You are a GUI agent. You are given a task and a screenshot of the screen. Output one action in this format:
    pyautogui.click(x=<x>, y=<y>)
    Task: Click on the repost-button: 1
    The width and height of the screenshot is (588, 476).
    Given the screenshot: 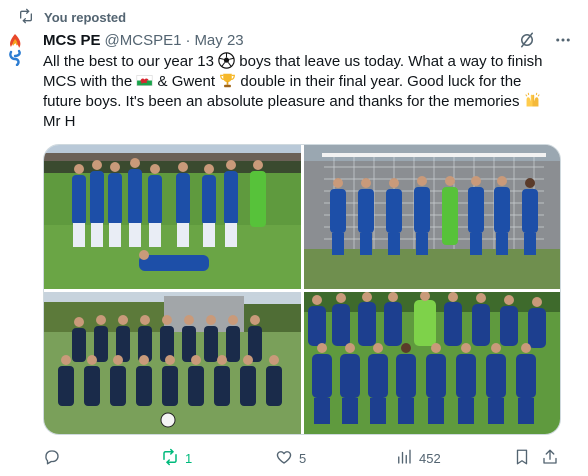 What is the action you would take?
    pyautogui.click(x=176, y=458)
    